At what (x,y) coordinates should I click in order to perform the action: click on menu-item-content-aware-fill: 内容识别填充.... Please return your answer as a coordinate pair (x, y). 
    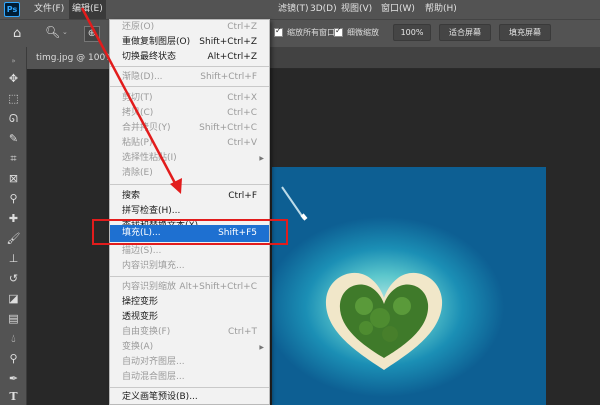
    Looking at the image, I should click on (189, 266).